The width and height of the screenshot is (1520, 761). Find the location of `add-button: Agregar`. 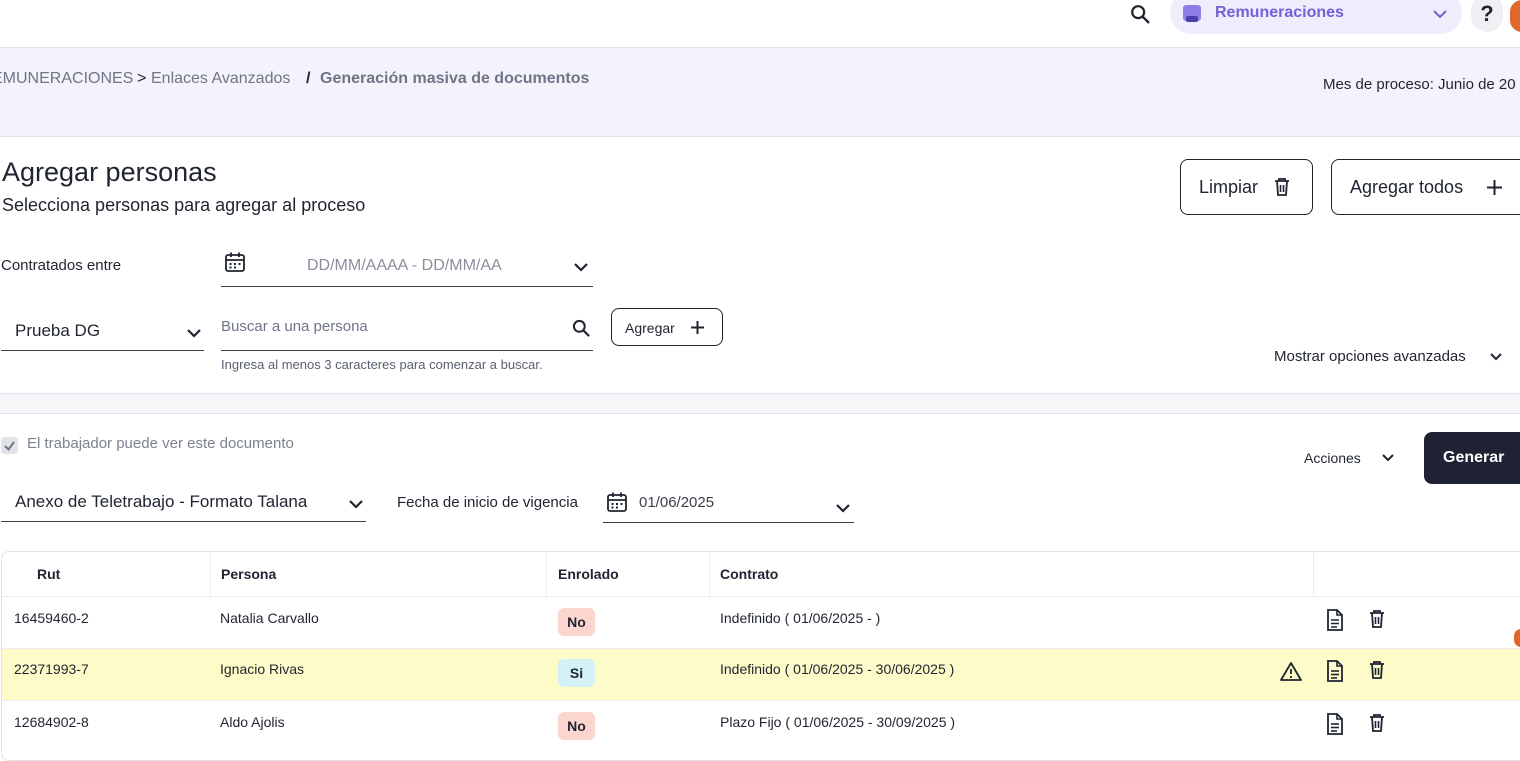

add-button: Agregar is located at coordinates (667, 327).